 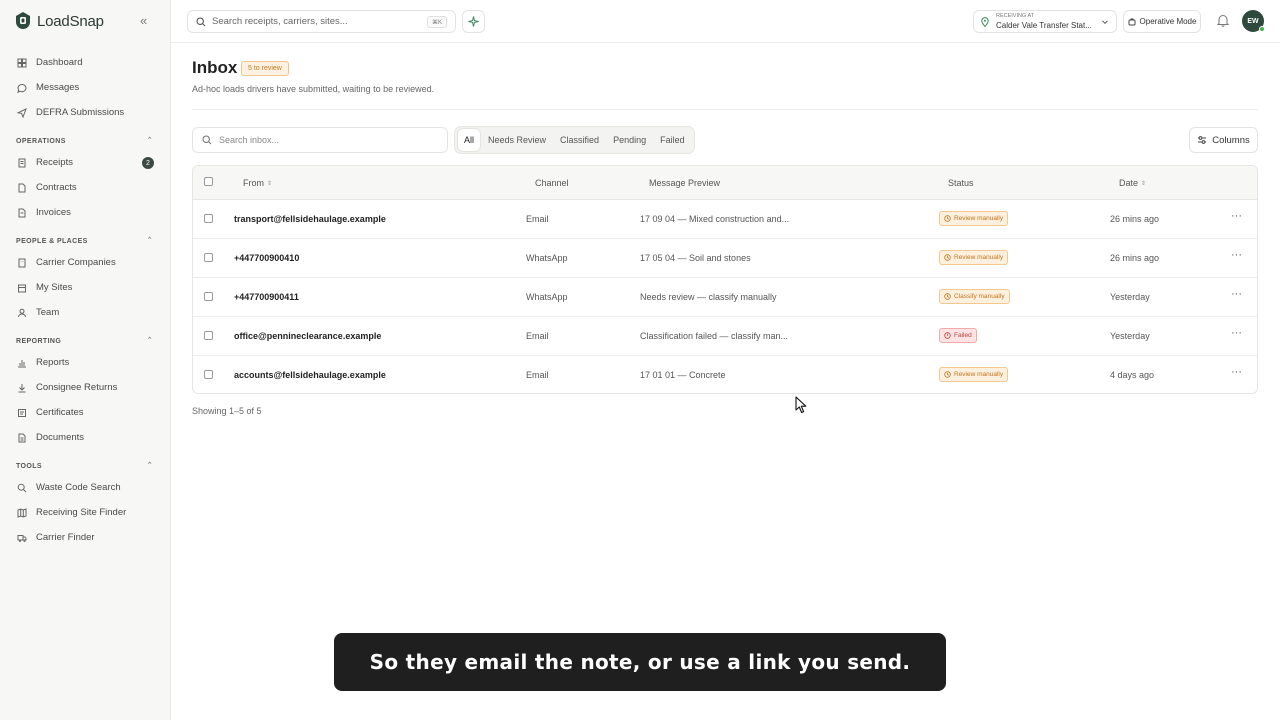 I want to click on error-icon, so click(x=947, y=335).